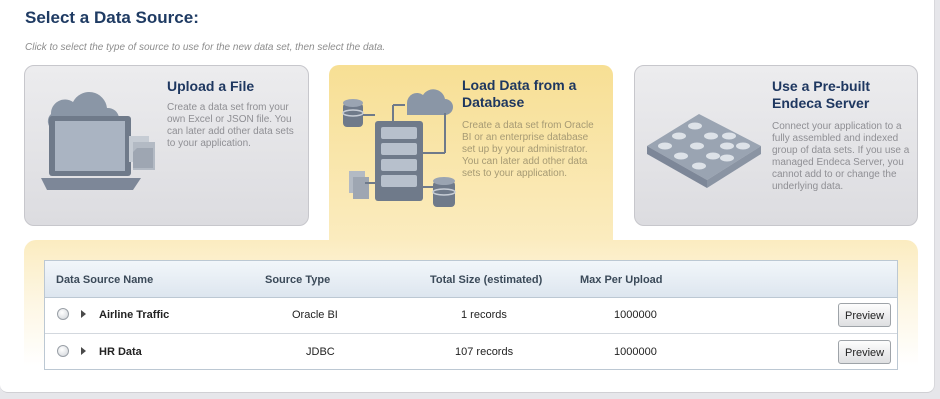 The image size is (940, 399). What do you see at coordinates (211, 86) in the screenshot?
I see `upload-file-title: Upload a File` at bounding box center [211, 86].